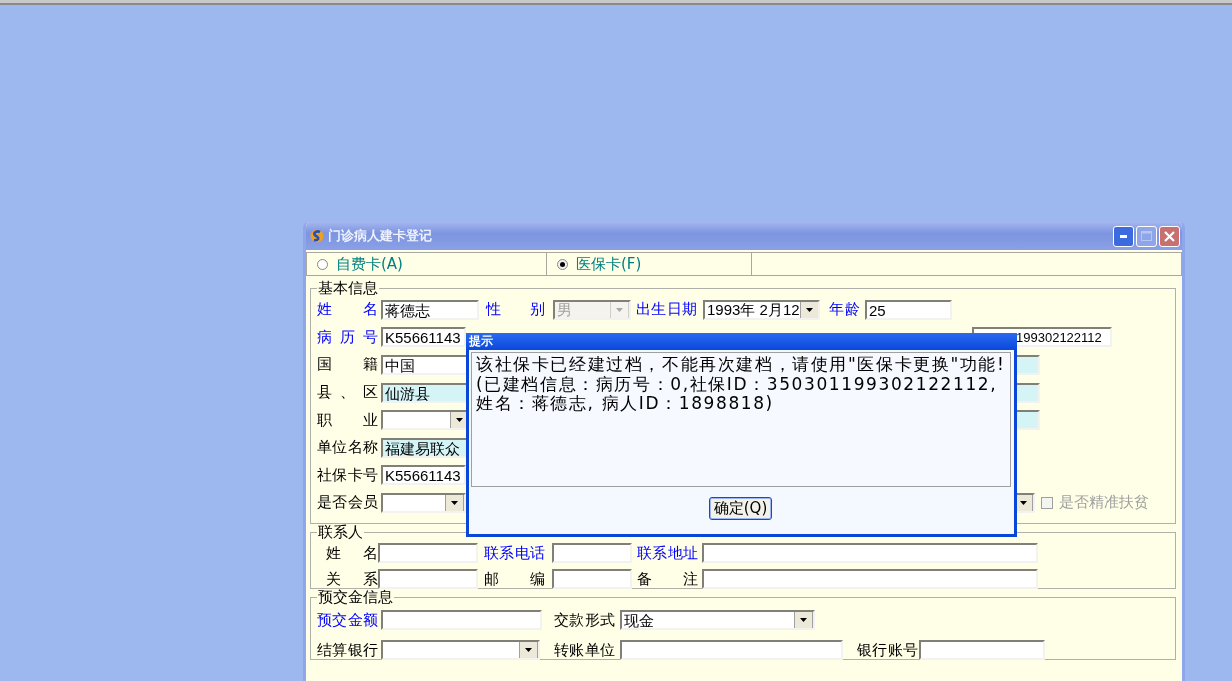 The width and height of the screenshot is (1232, 681). Describe the element at coordinates (347, 365) in the screenshot. I see `field-label: 国籍` at that location.